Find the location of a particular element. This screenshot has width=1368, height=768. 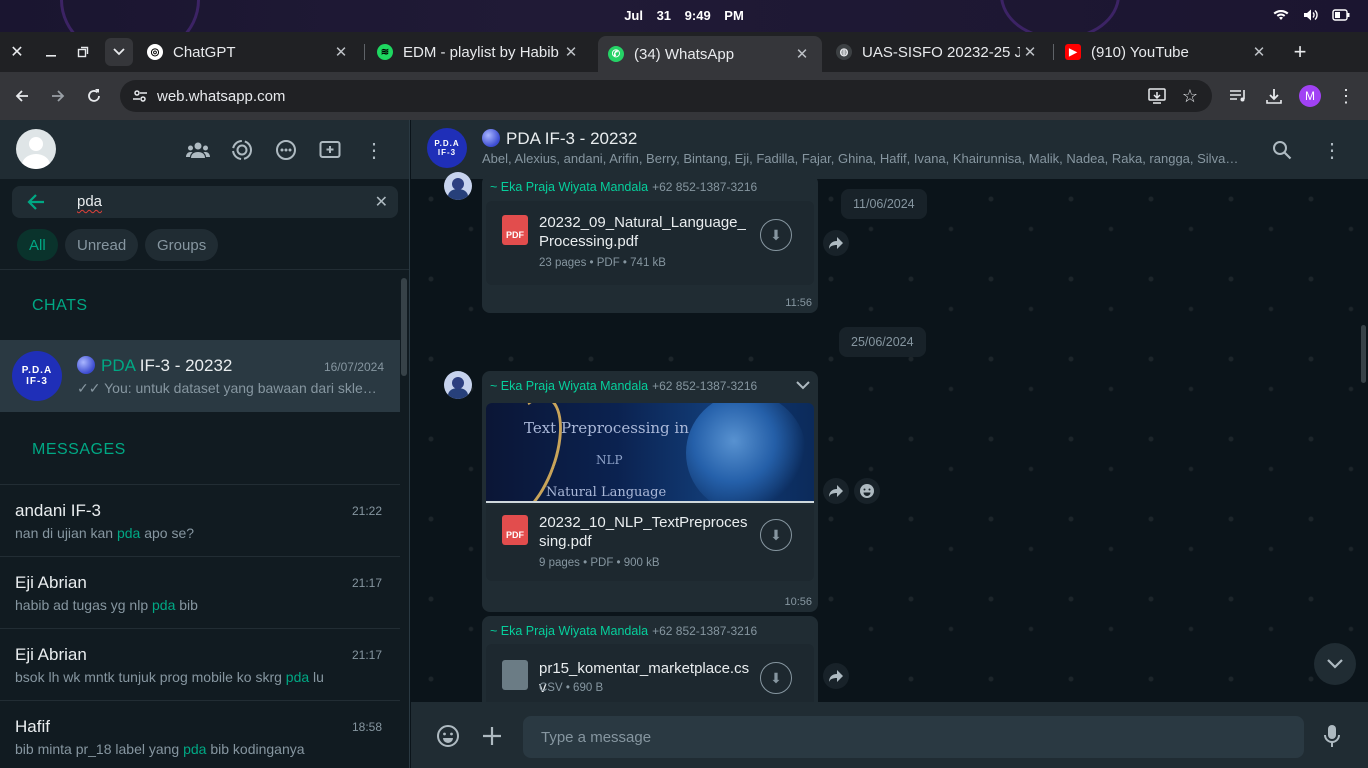

clear-search-icon: ✕ is located at coordinates (381, 202).